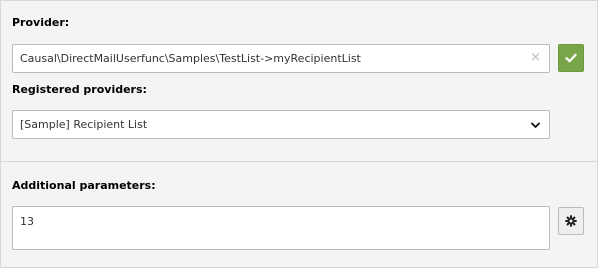  What do you see at coordinates (84, 185) in the screenshot?
I see `additional-parameters-label: Additional parameters:` at bounding box center [84, 185].